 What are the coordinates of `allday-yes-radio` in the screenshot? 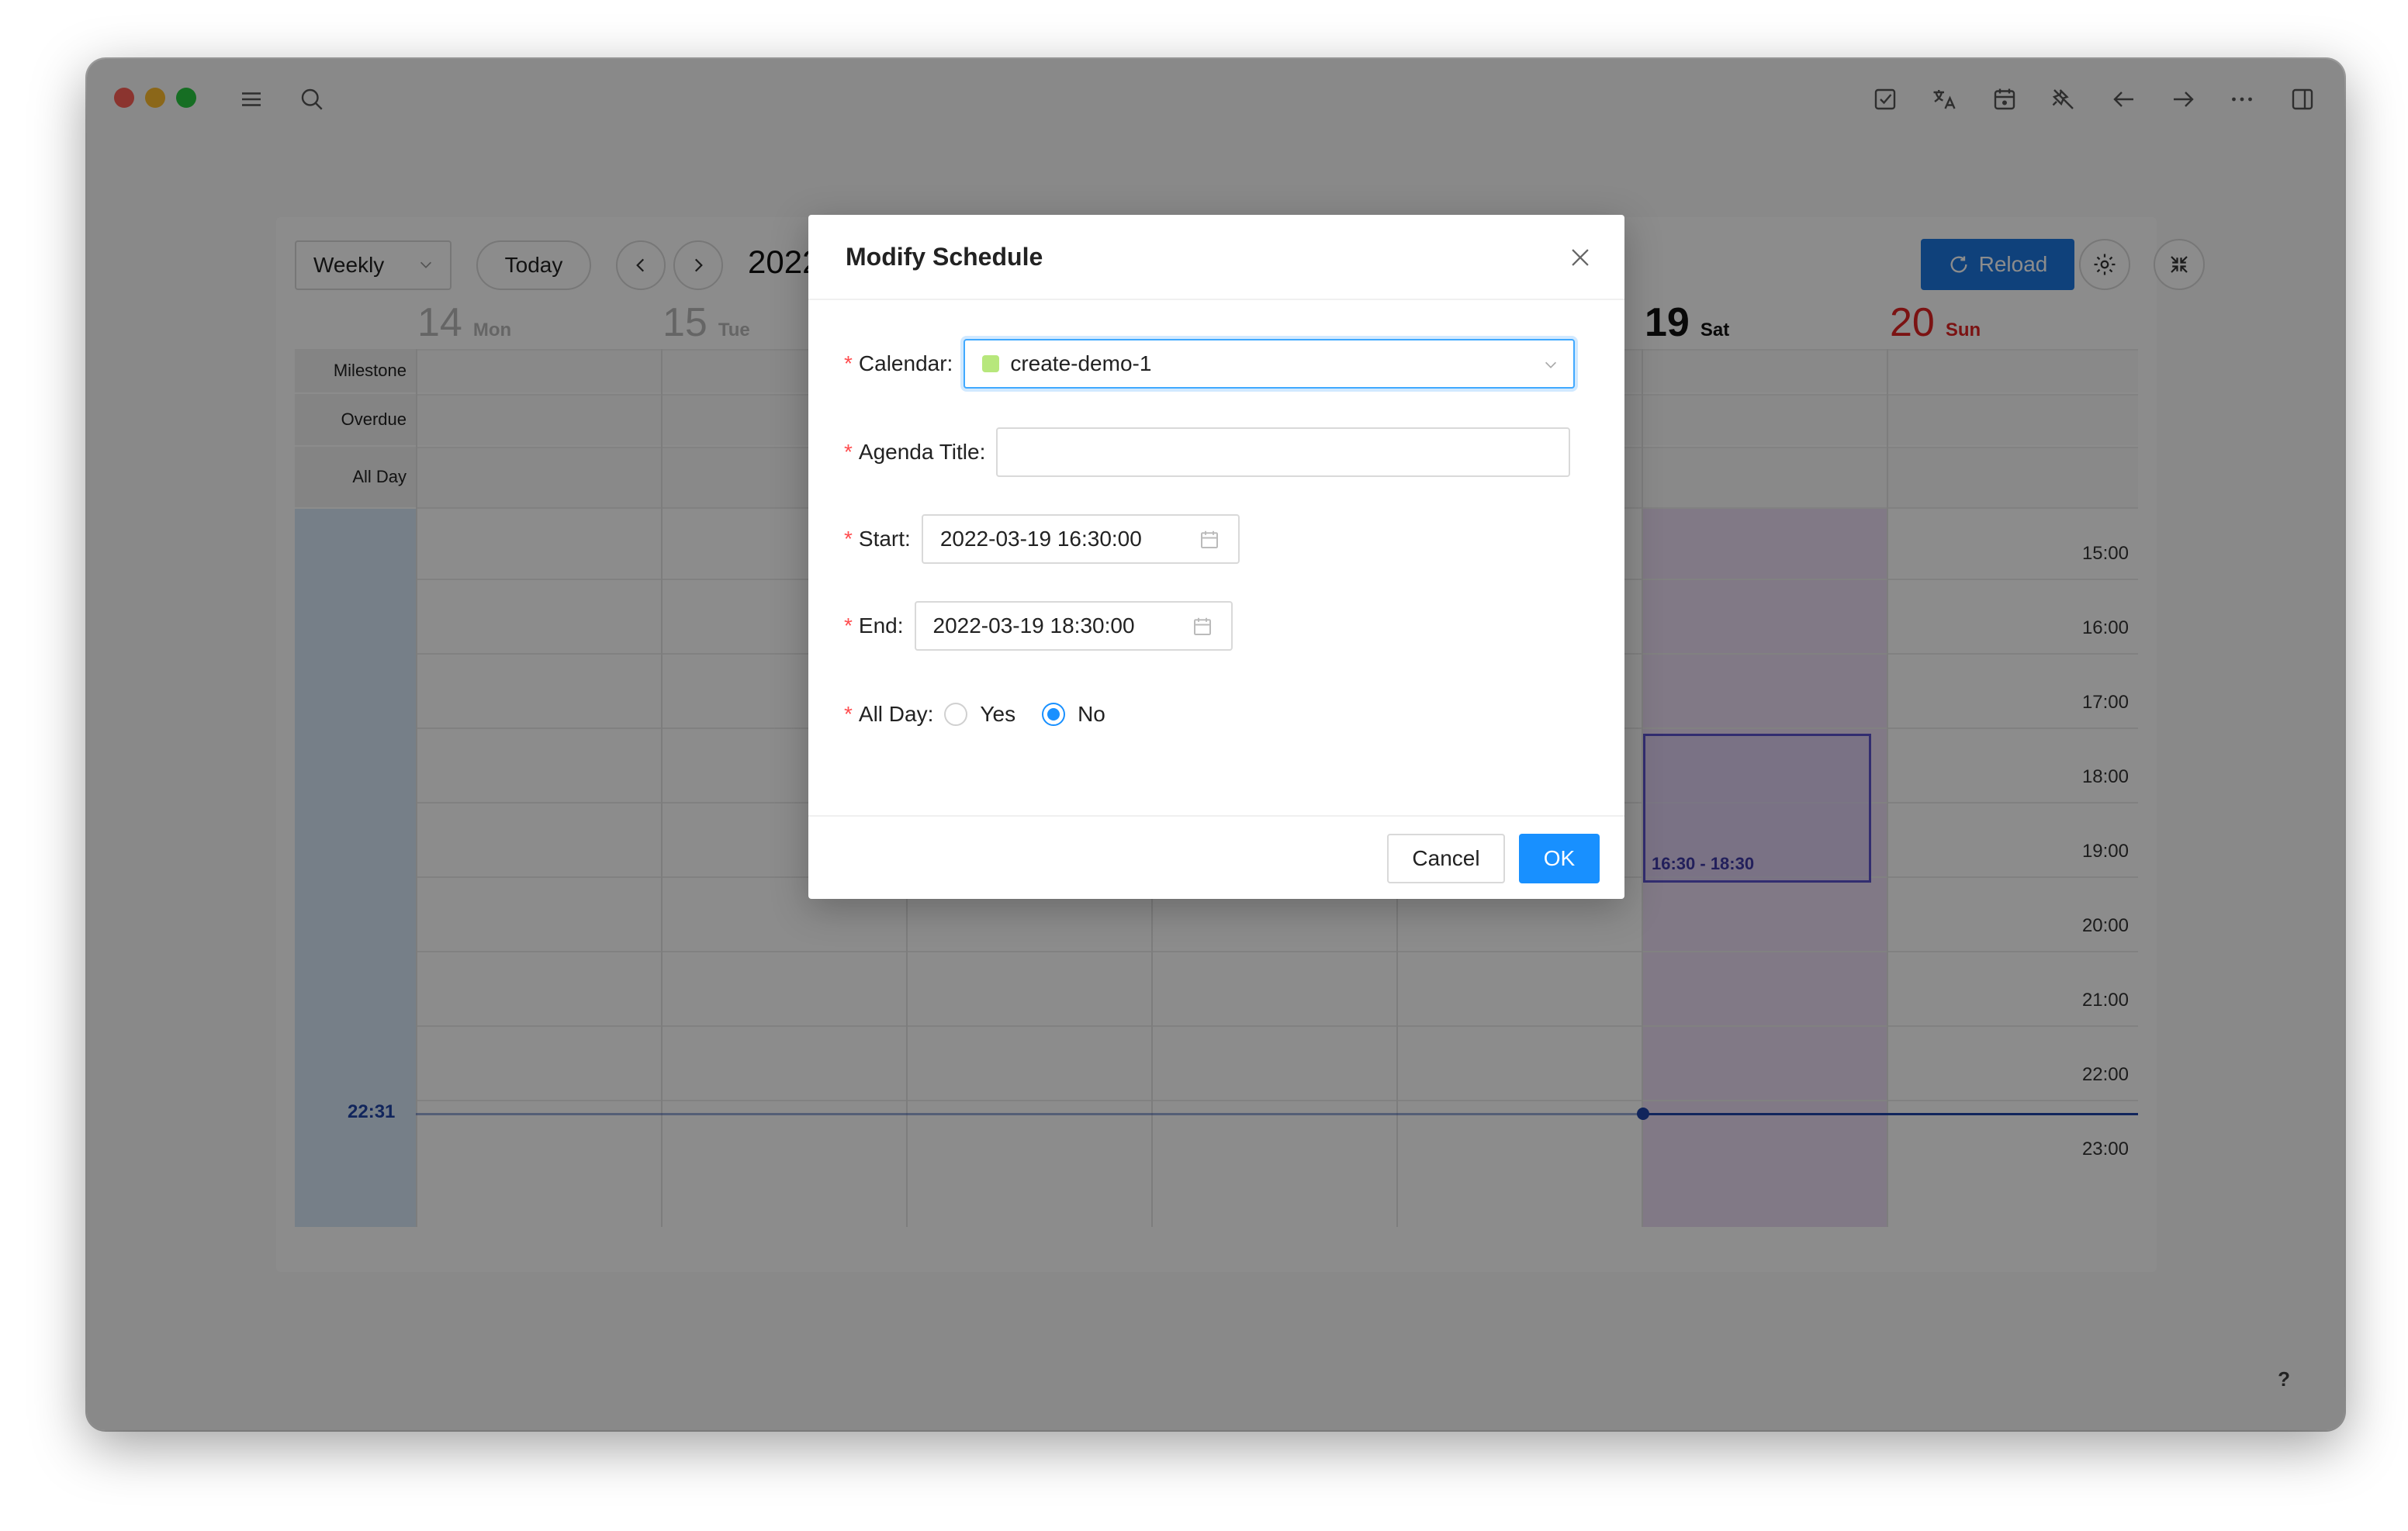 It's located at (956, 714).